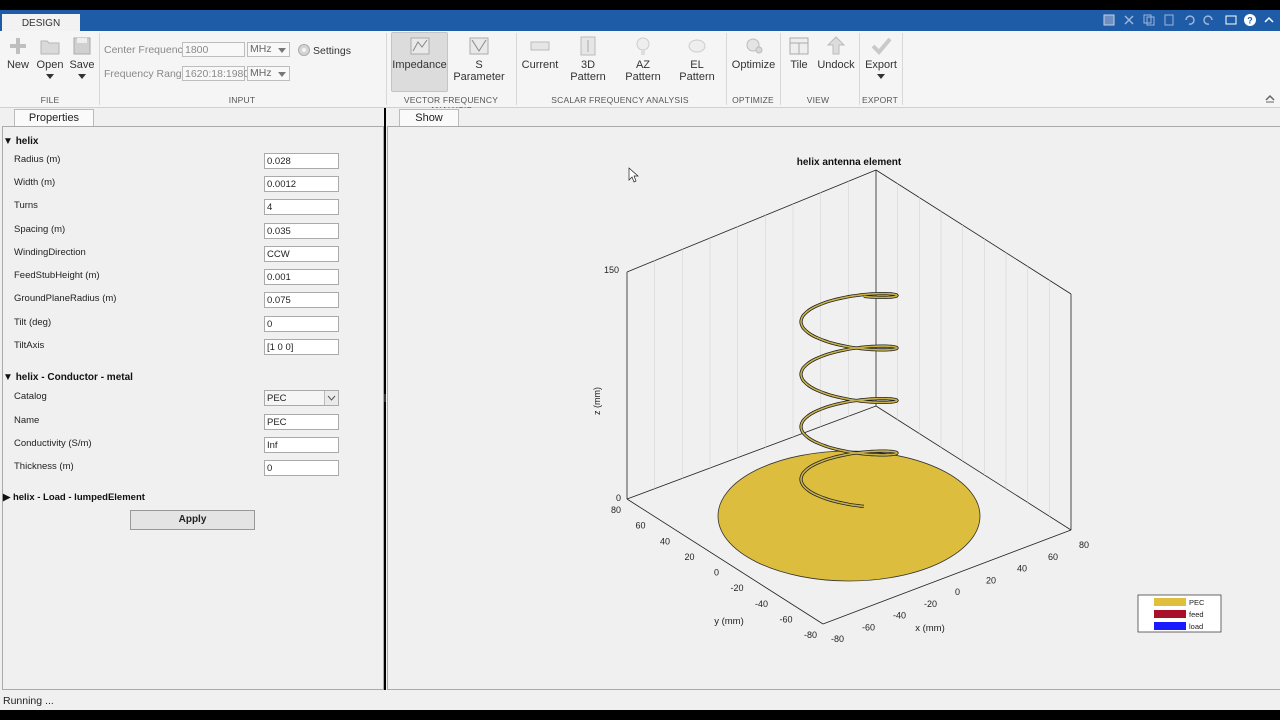 The height and width of the screenshot is (720, 1280). Describe the element at coordinates (689, 557) in the screenshot. I see `y-tick-label: 20` at that location.